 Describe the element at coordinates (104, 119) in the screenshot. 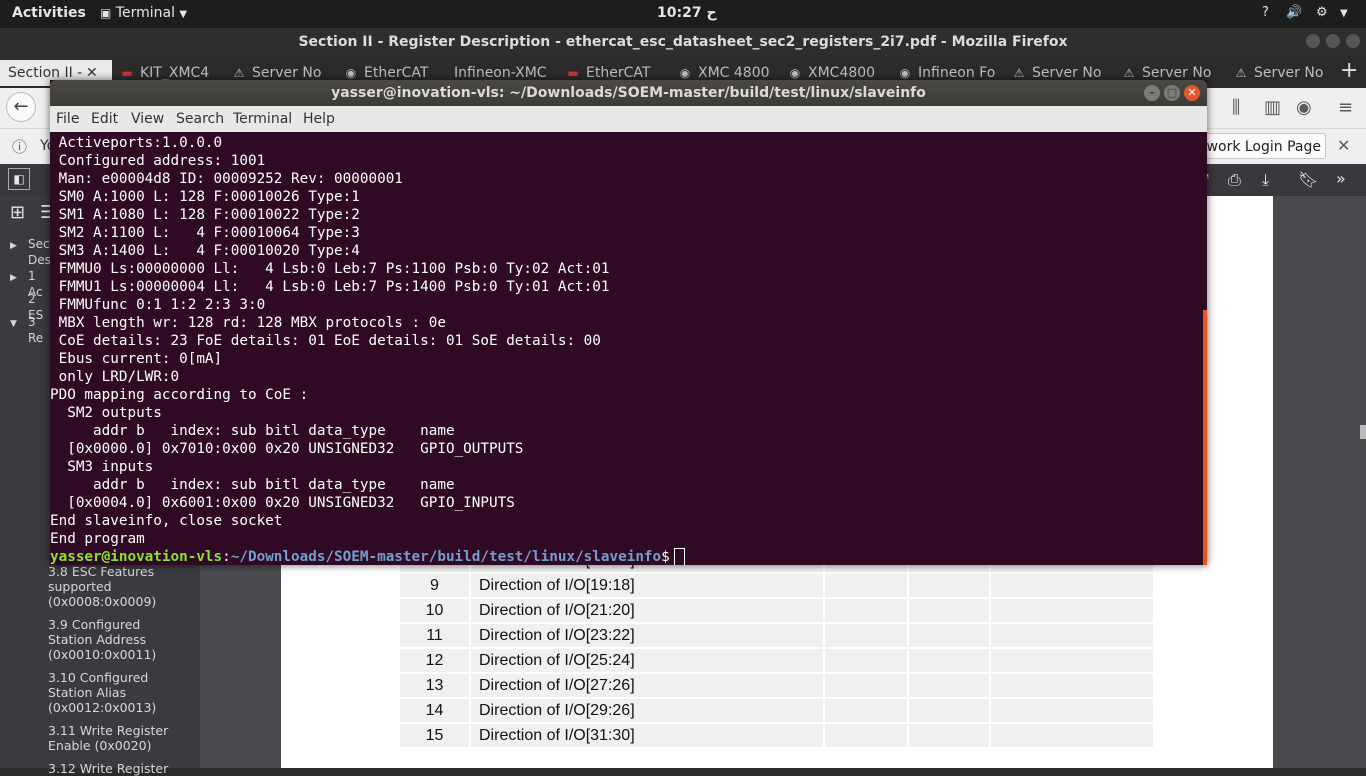

I see `menu-edit: Edit` at that location.